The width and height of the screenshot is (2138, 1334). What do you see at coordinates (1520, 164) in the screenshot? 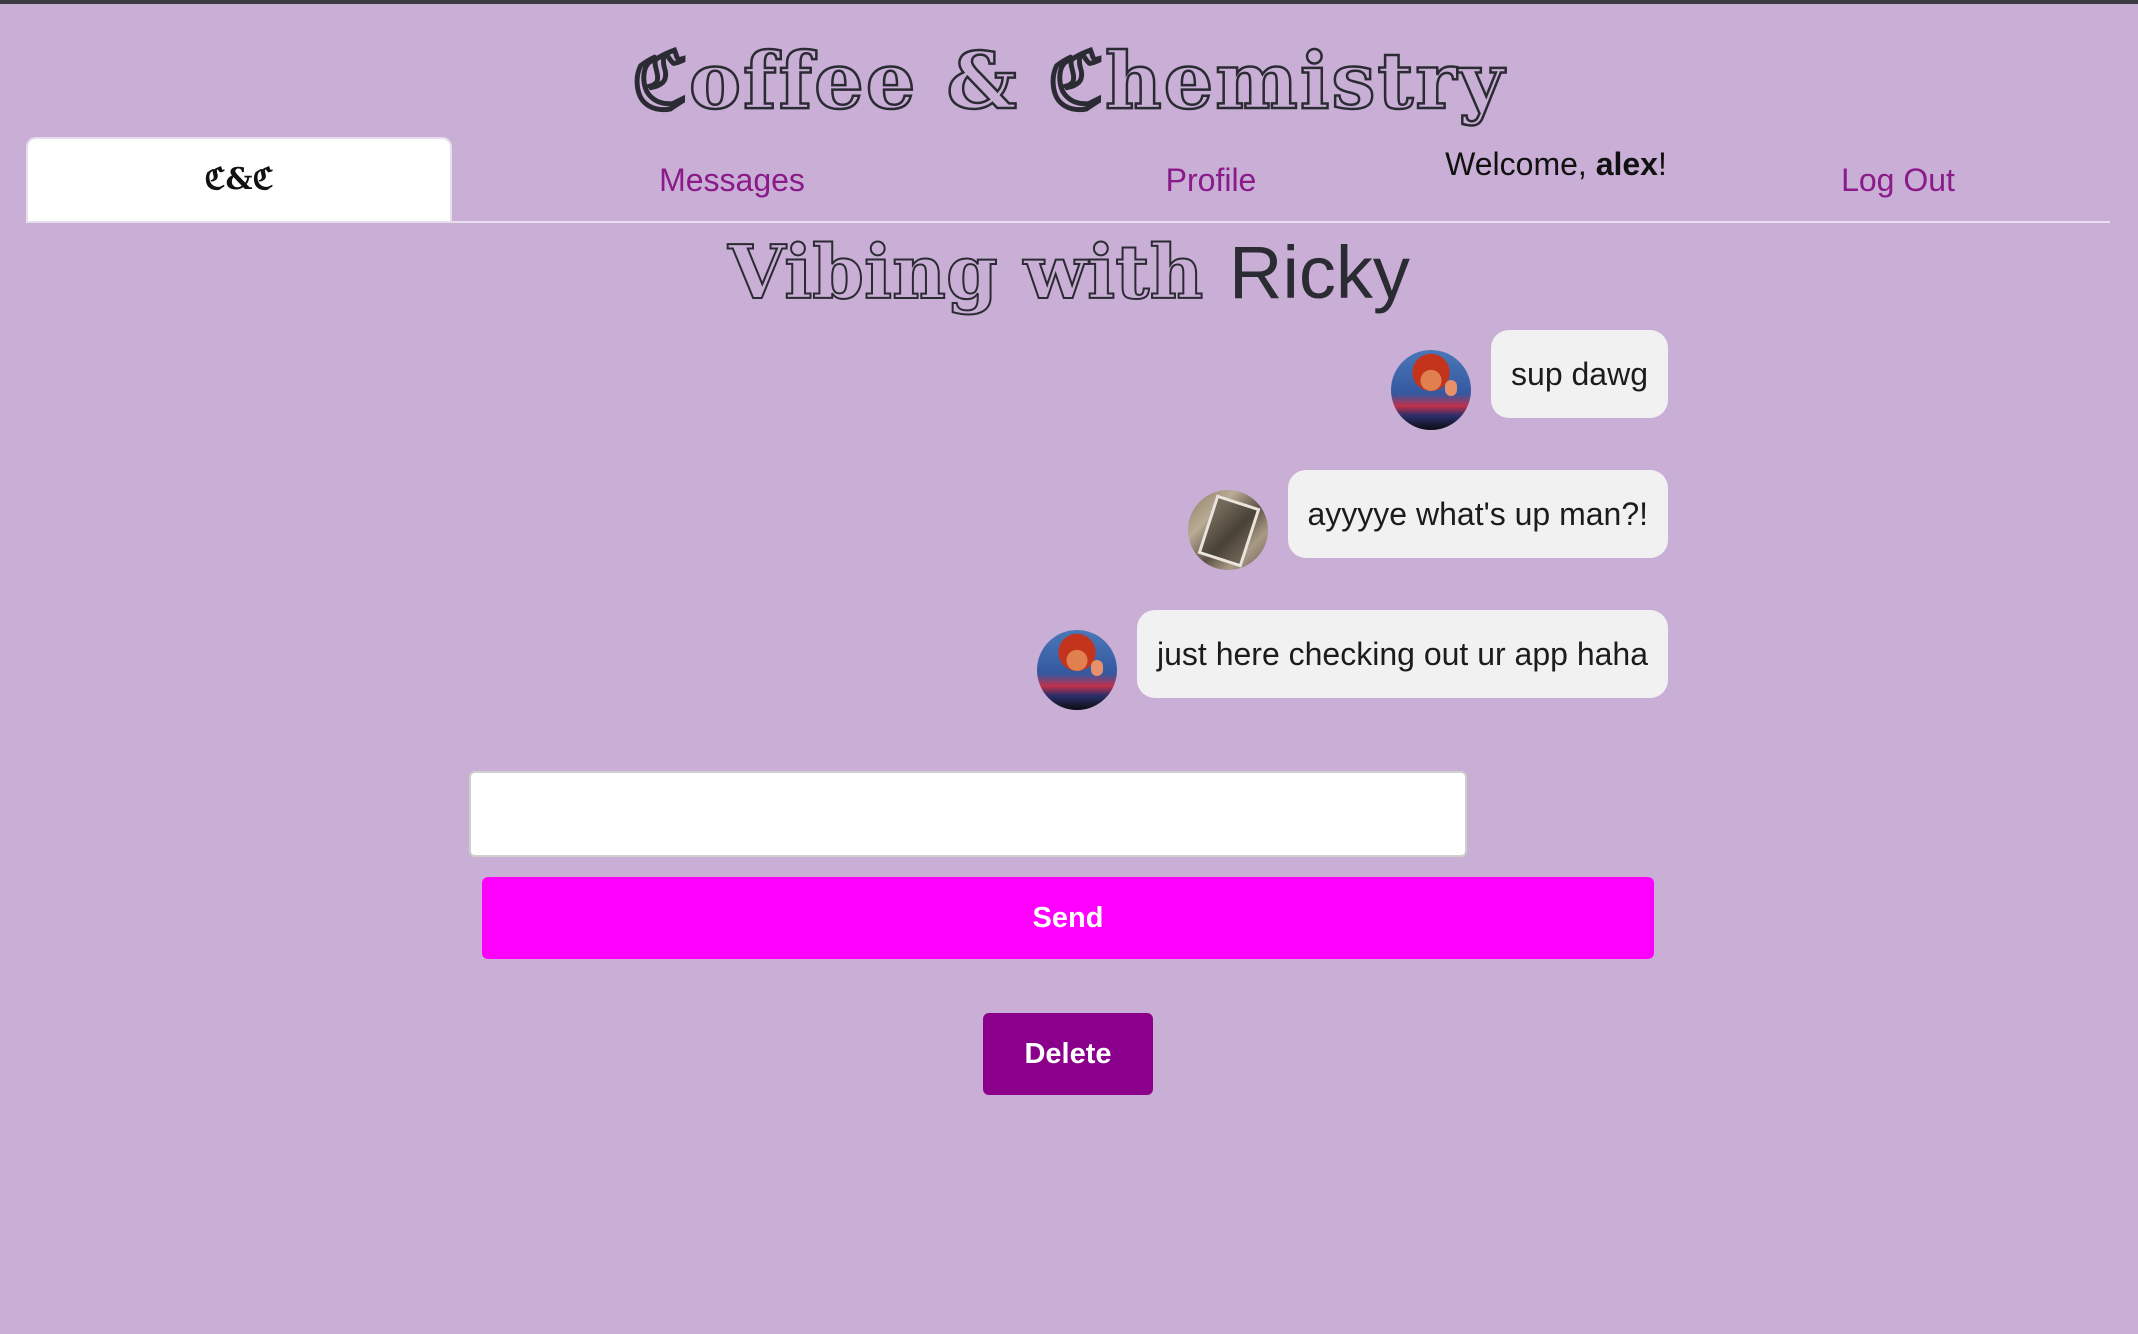
I see `welcome-prefix: Welcome,` at bounding box center [1520, 164].